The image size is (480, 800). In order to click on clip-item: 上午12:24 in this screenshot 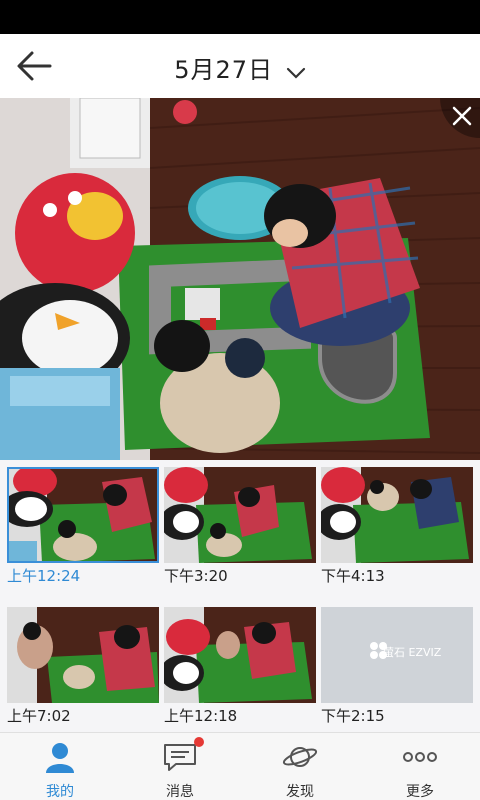, I will do `click(83, 526)`.